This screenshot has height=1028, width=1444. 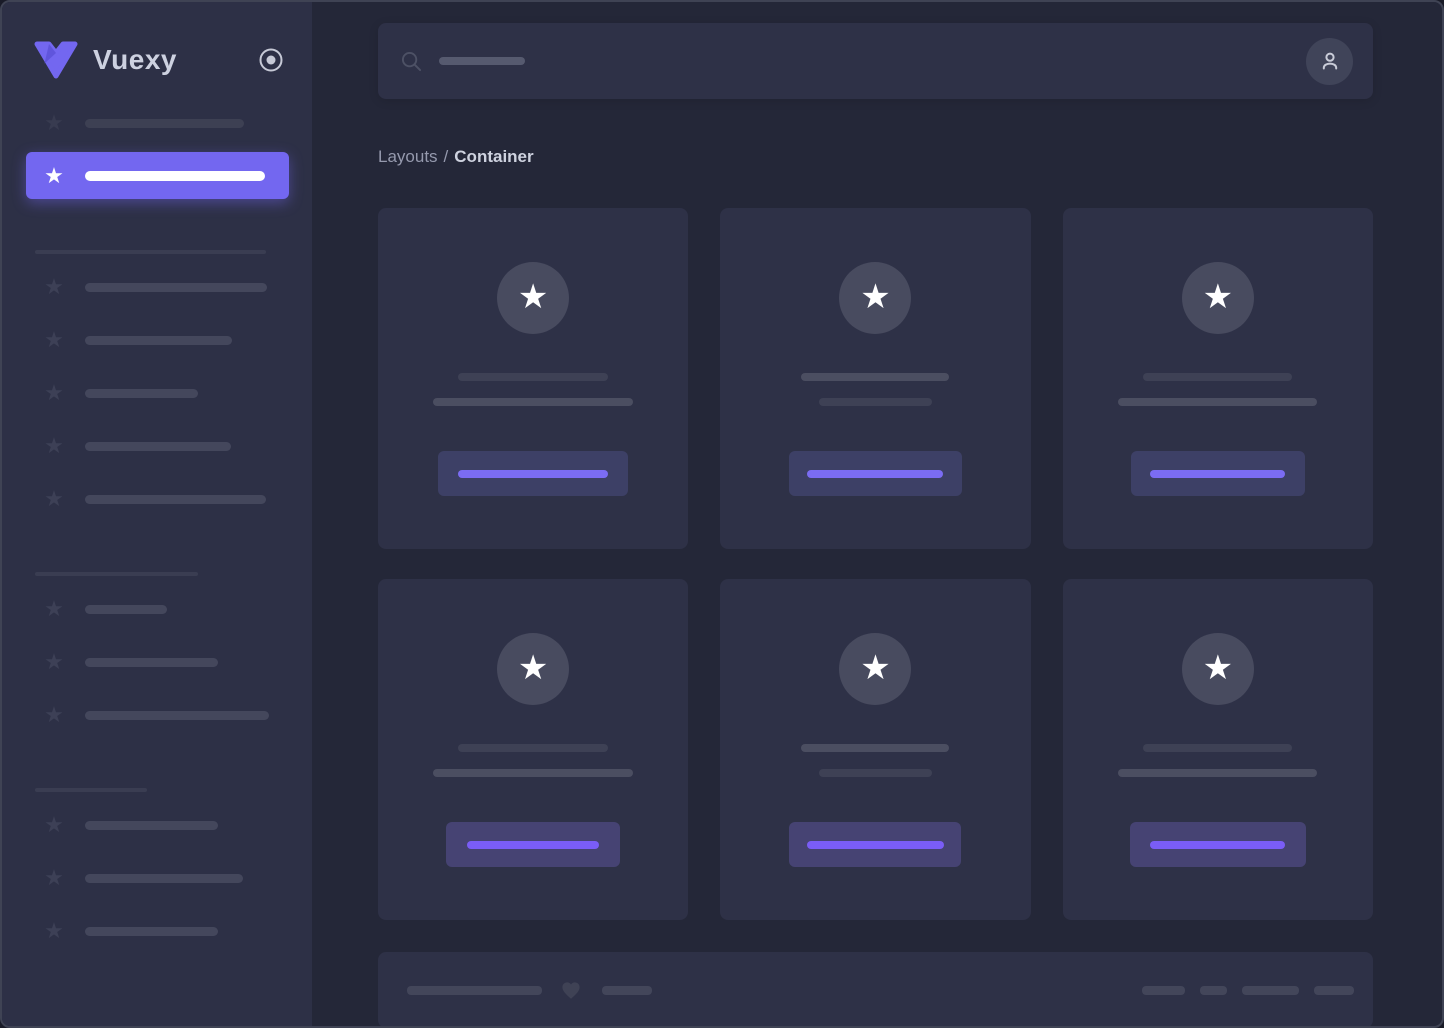 What do you see at coordinates (482, 61) in the screenshot?
I see `search-placeholder` at bounding box center [482, 61].